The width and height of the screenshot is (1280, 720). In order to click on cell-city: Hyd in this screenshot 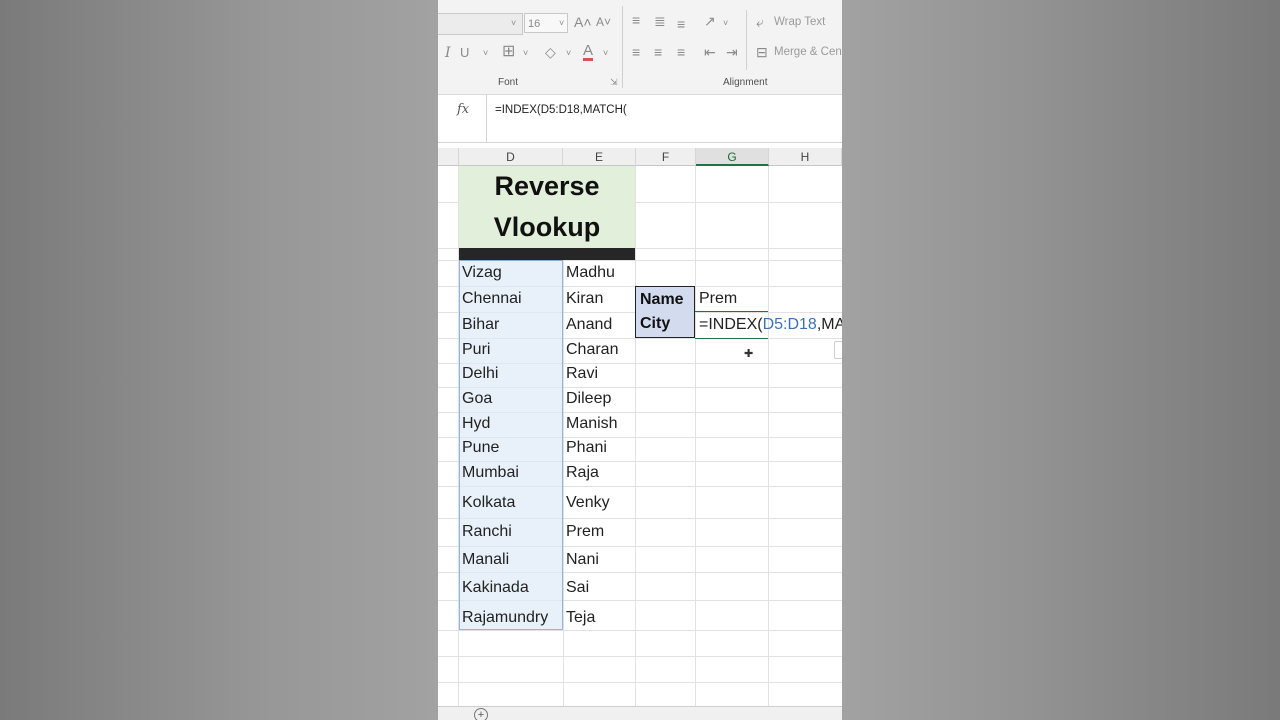, I will do `click(476, 424)`.